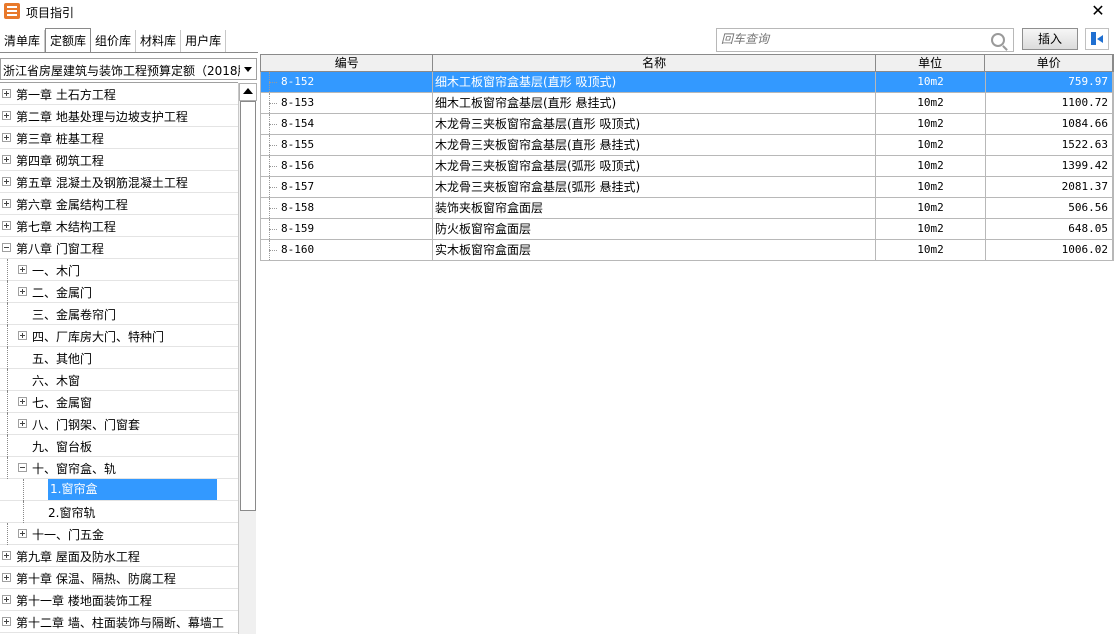 The image size is (1115, 635). What do you see at coordinates (119, 600) in the screenshot?
I see `tree-item: 第十一章 楼地面装饰工程` at bounding box center [119, 600].